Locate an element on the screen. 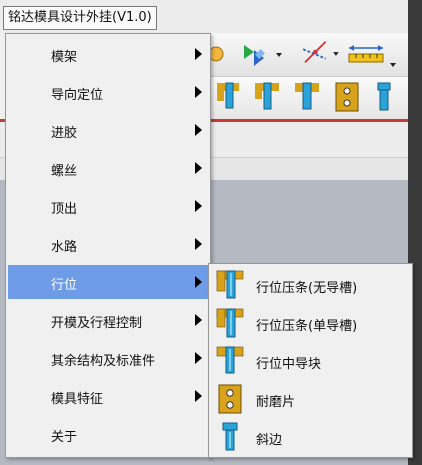 This screenshot has height=465, width=422. menu-title-plugin: 铭达模具设计外挂(V1.0) is located at coordinates (80, 18).